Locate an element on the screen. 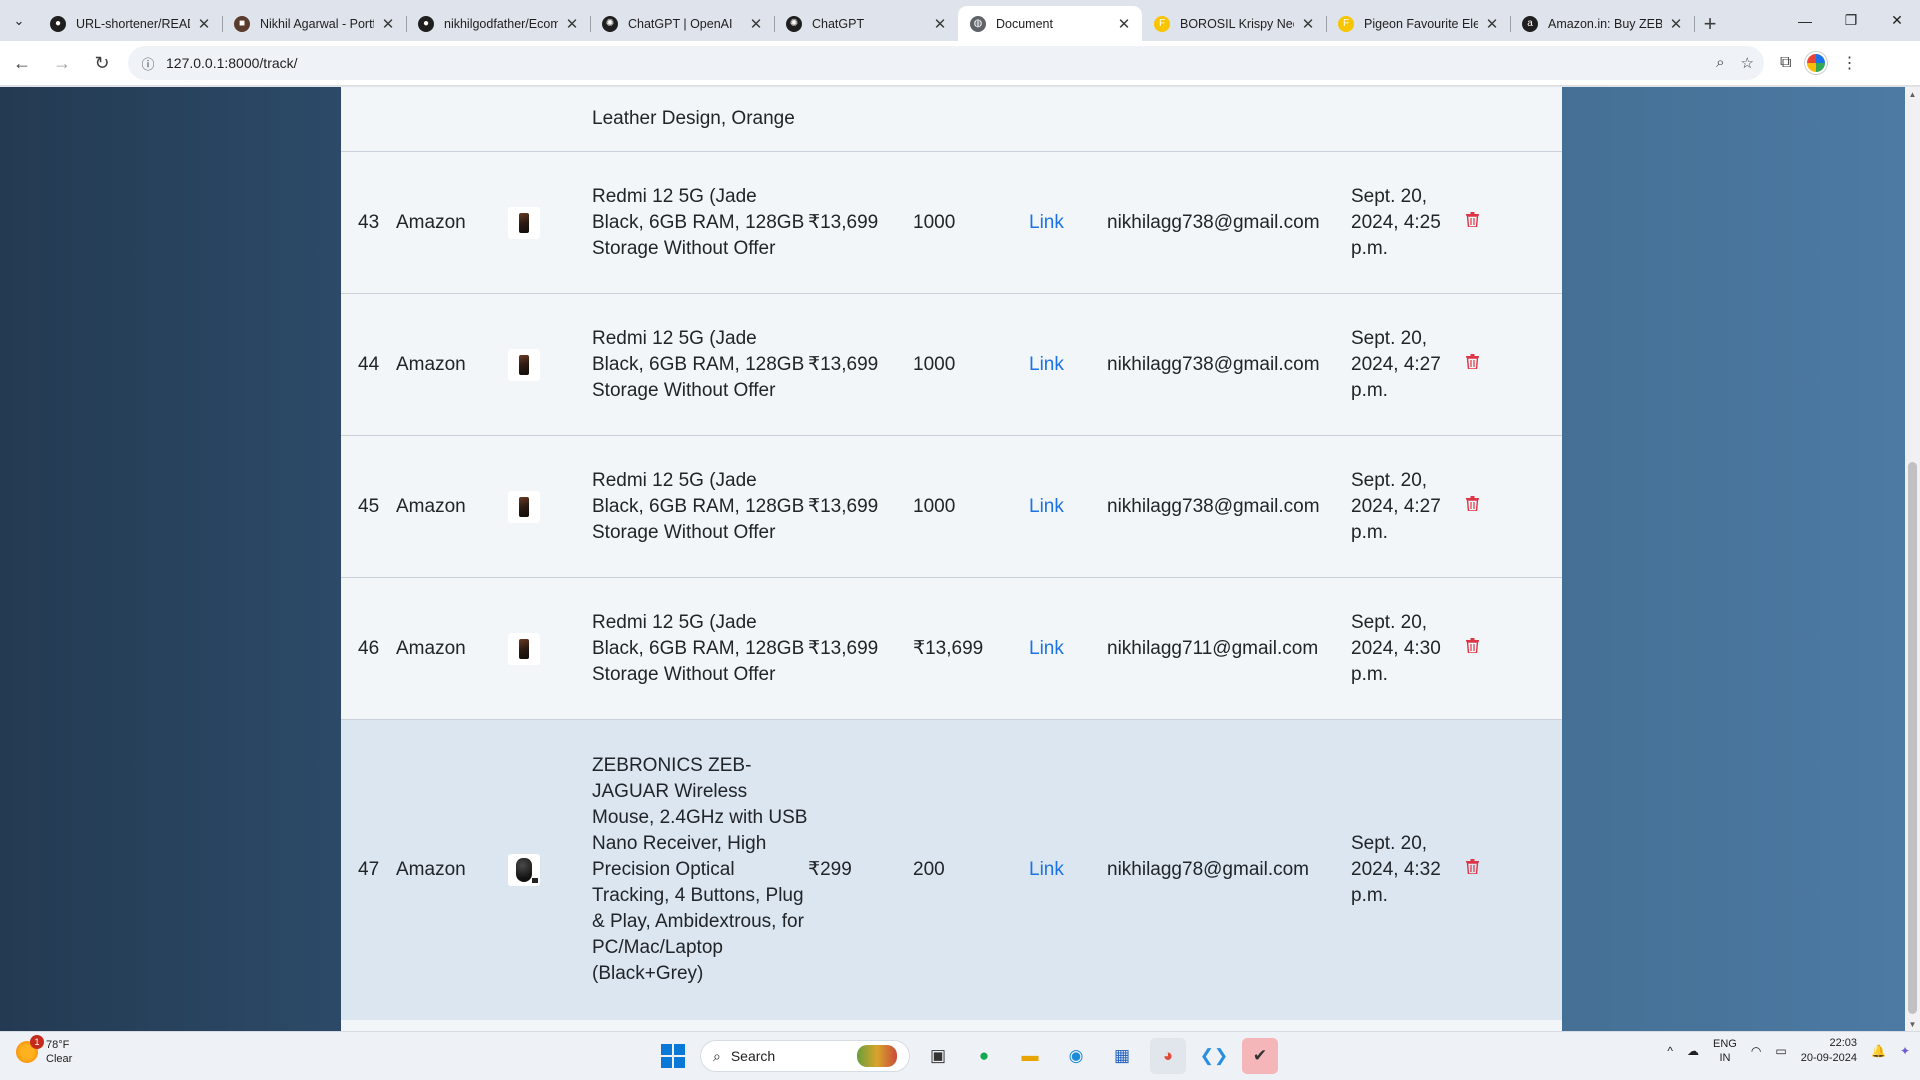 The height and width of the screenshot is (1080, 1920). system-tray: ^ ☁ ENG IN ◠ ▭ 22:03 20-09-2024 🔔 ✦ is located at coordinates (1788, 1051).